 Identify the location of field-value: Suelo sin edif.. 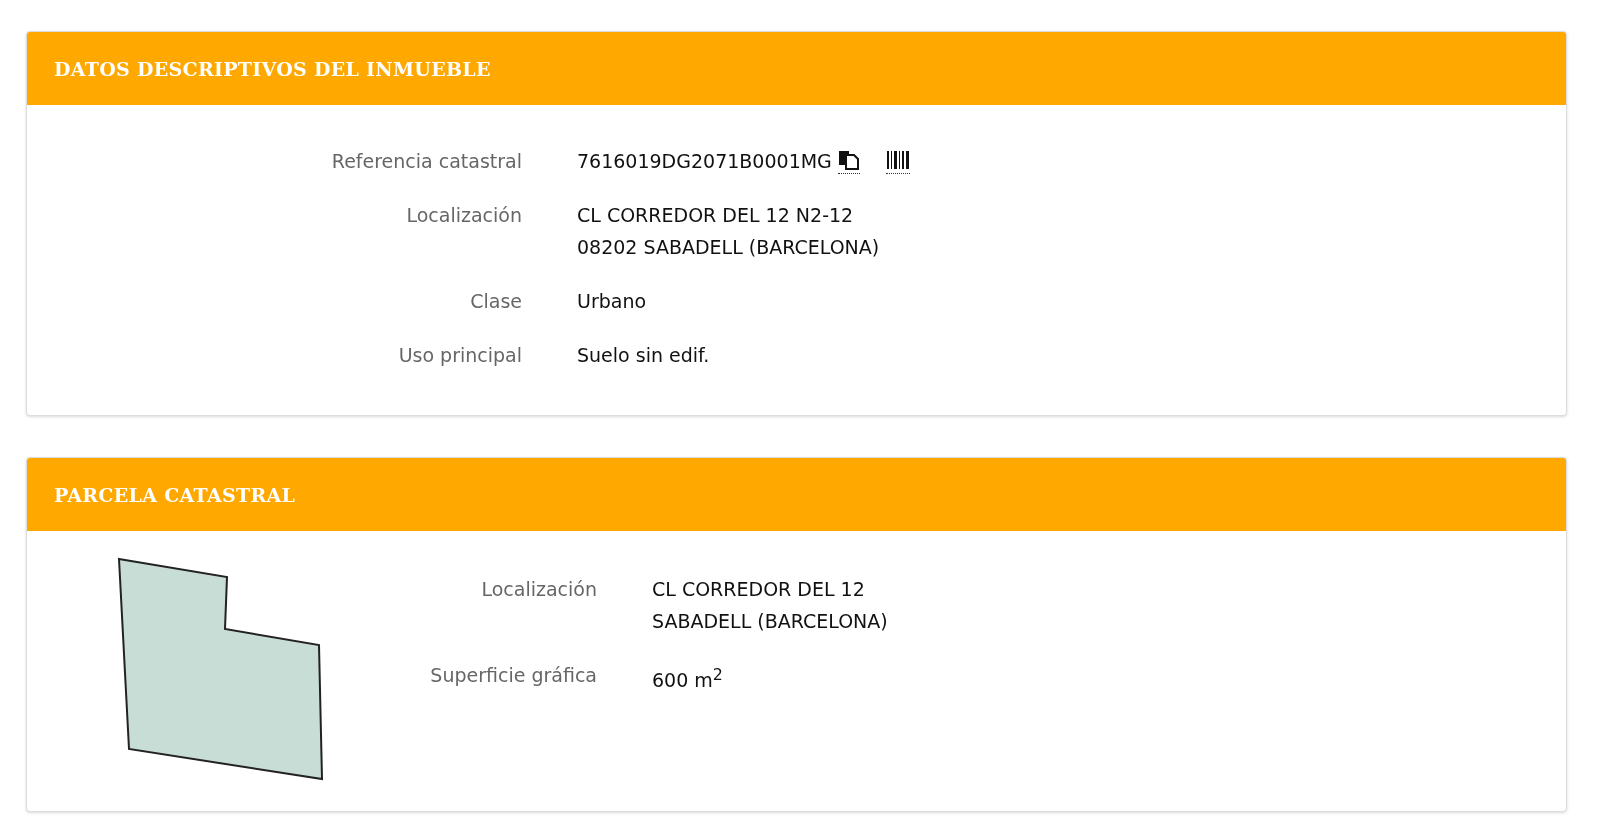
(643, 355).